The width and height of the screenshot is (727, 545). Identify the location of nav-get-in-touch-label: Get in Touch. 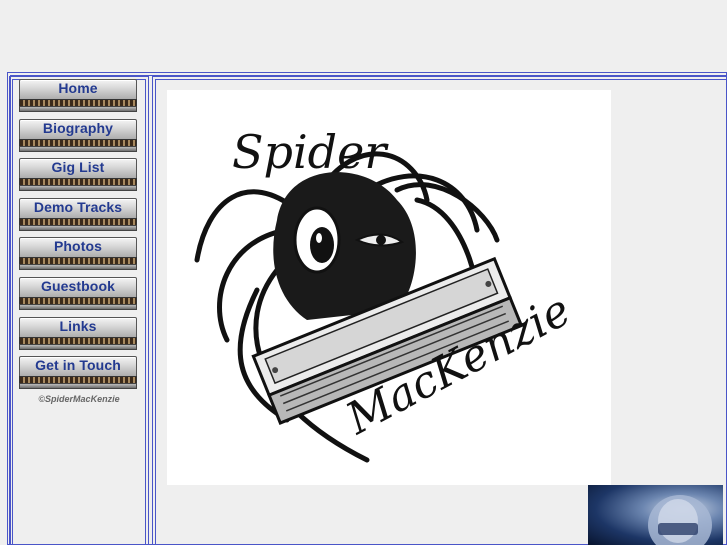
(78, 365).